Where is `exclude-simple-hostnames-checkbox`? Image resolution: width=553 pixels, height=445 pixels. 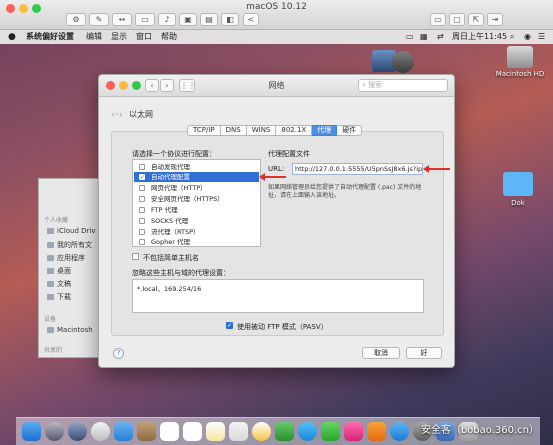 exclude-simple-hostnames-checkbox is located at coordinates (135, 256).